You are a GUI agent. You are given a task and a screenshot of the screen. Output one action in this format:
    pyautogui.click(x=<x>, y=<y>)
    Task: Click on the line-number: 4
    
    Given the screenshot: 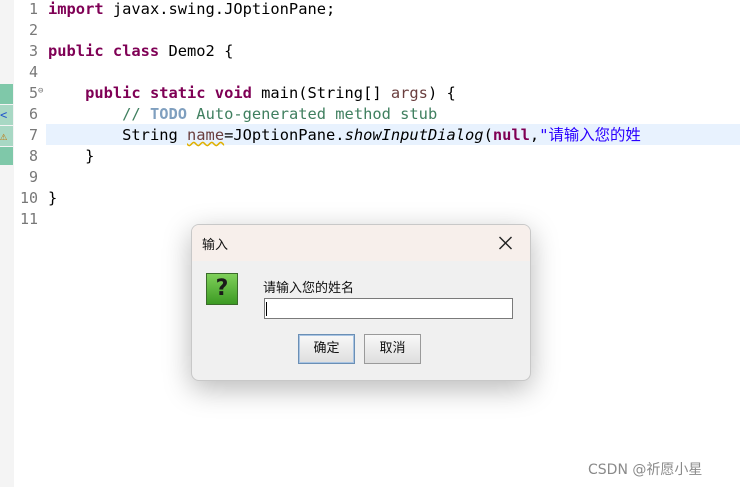 What is the action you would take?
    pyautogui.click(x=33, y=72)
    